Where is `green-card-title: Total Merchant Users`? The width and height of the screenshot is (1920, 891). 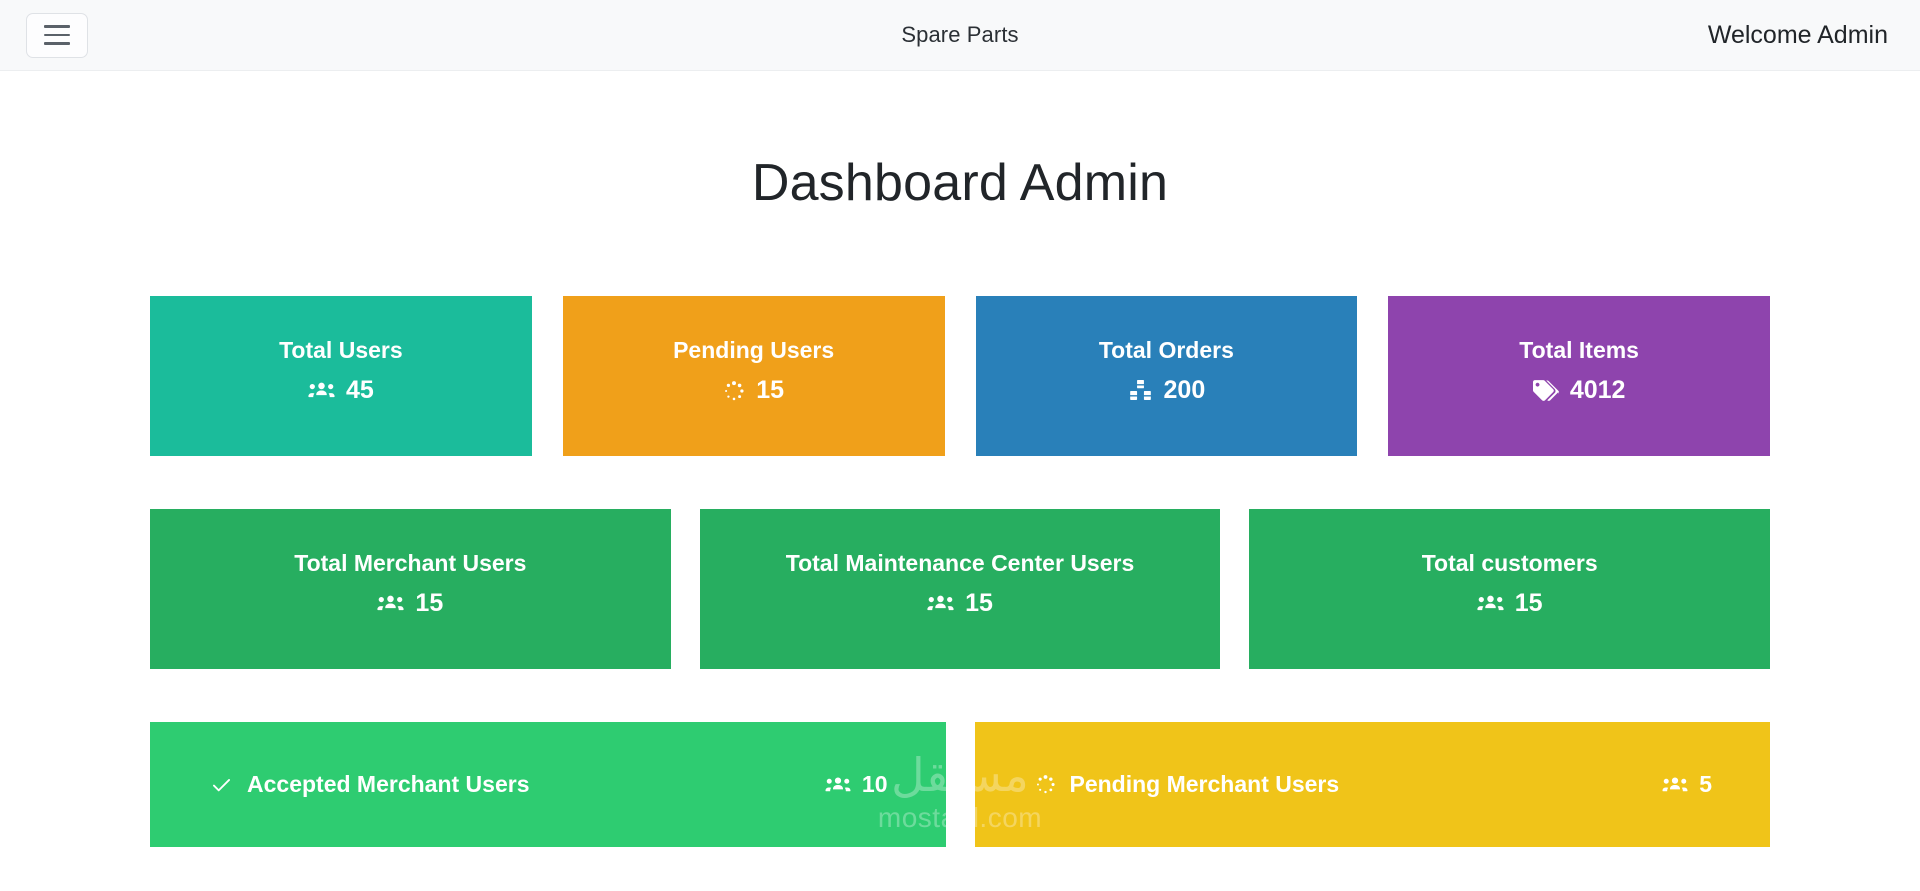 green-card-title: Total Merchant Users is located at coordinates (410, 563).